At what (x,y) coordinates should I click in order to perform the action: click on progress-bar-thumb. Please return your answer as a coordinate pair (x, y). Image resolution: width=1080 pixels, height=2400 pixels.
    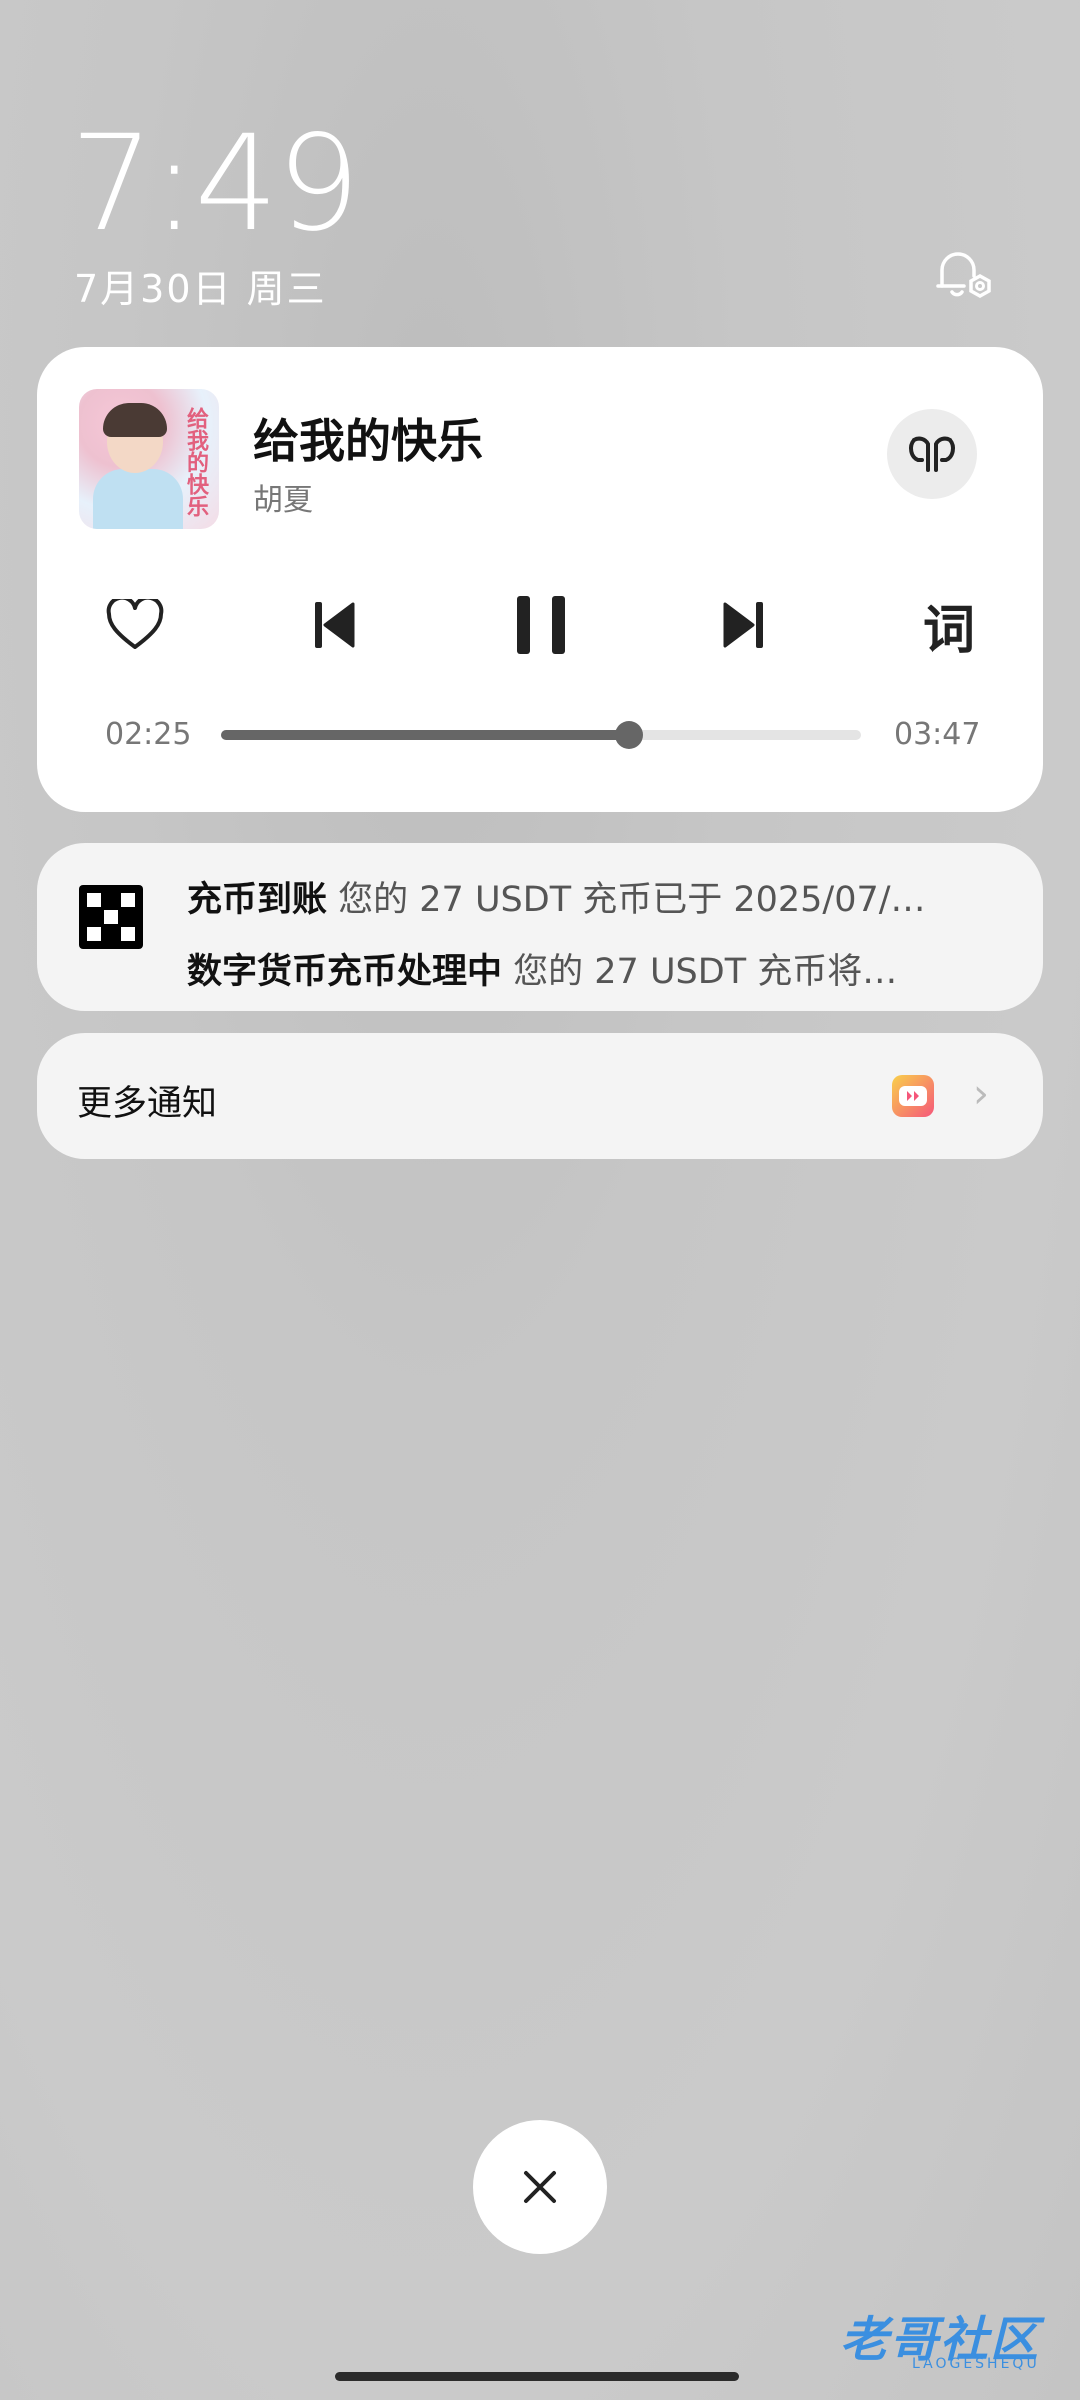
    Looking at the image, I should click on (629, 735).